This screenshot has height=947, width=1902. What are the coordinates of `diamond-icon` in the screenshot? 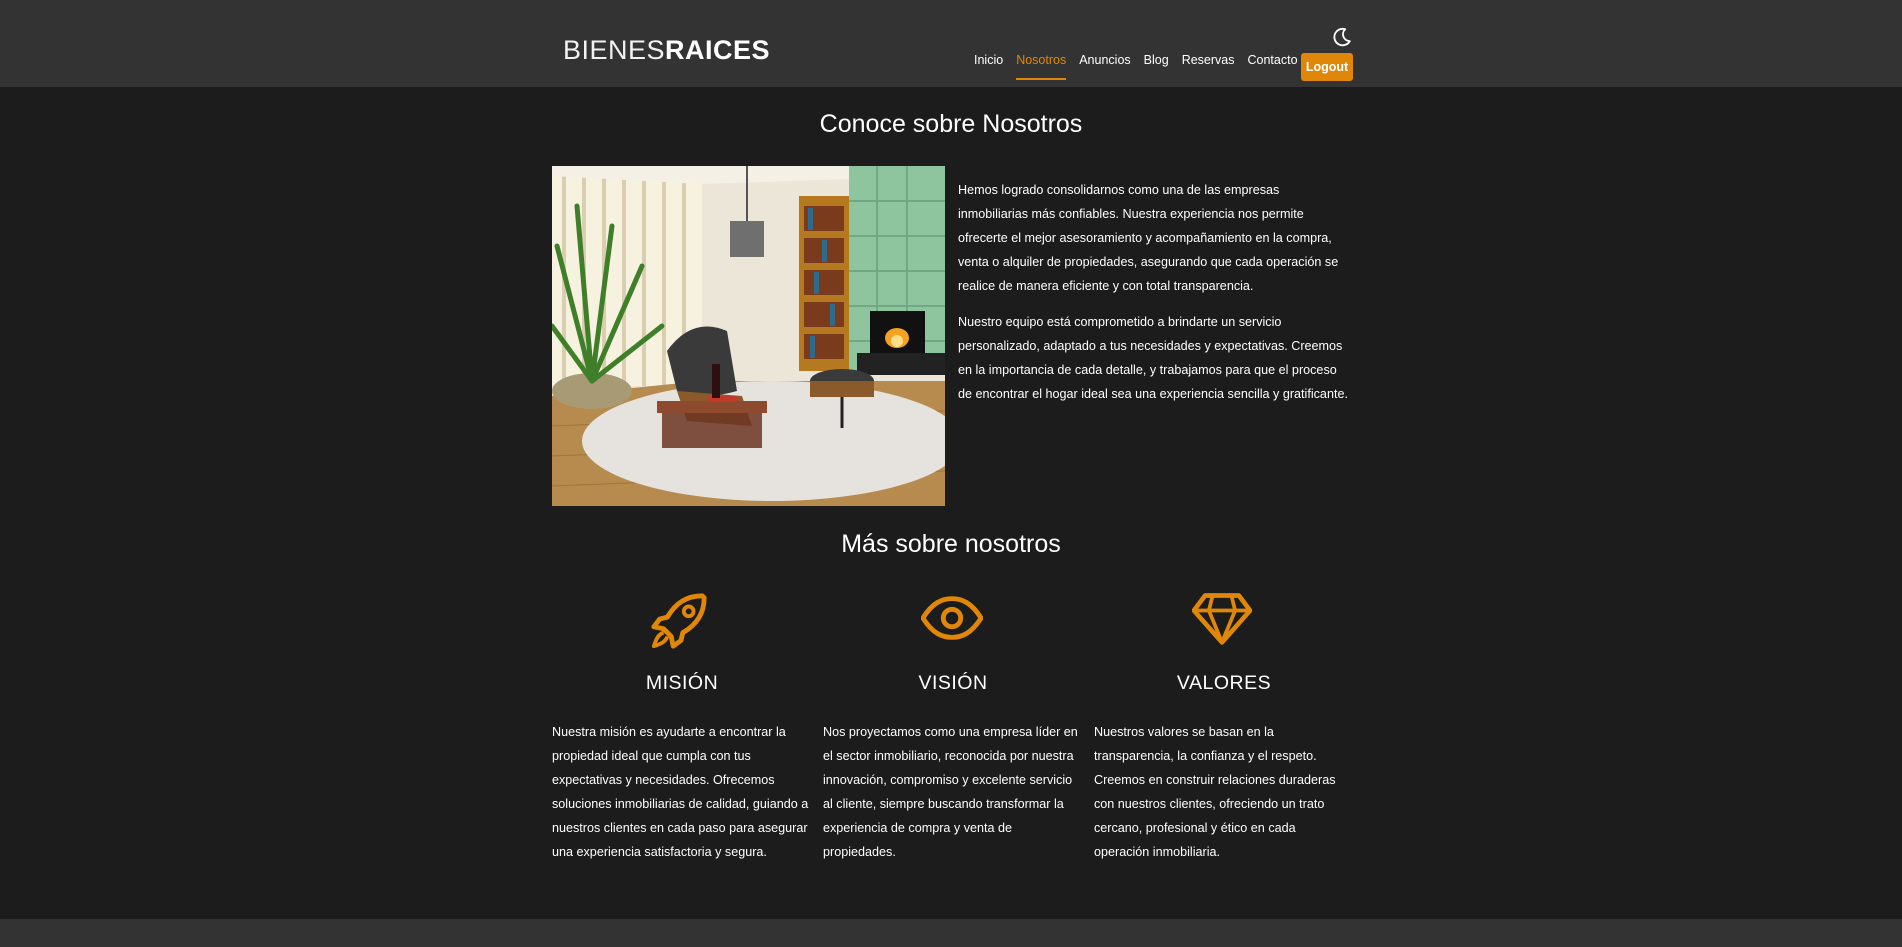 It's located at (1222, 619).